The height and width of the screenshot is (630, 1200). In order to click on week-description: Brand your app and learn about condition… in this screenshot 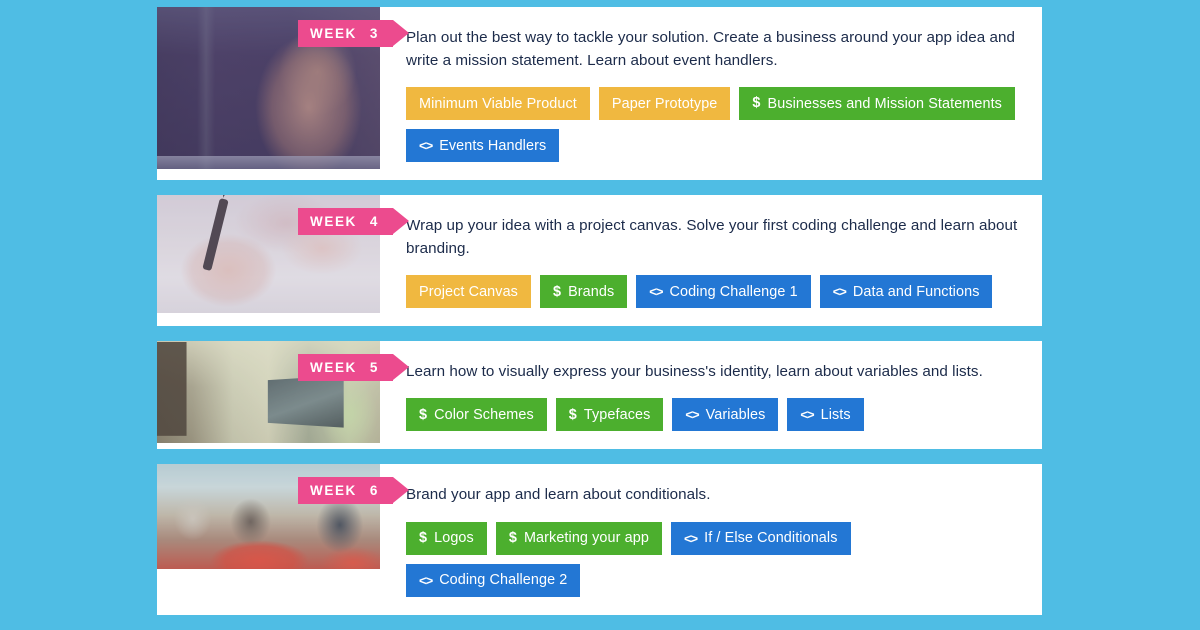, I will do `click(558, 495)`.